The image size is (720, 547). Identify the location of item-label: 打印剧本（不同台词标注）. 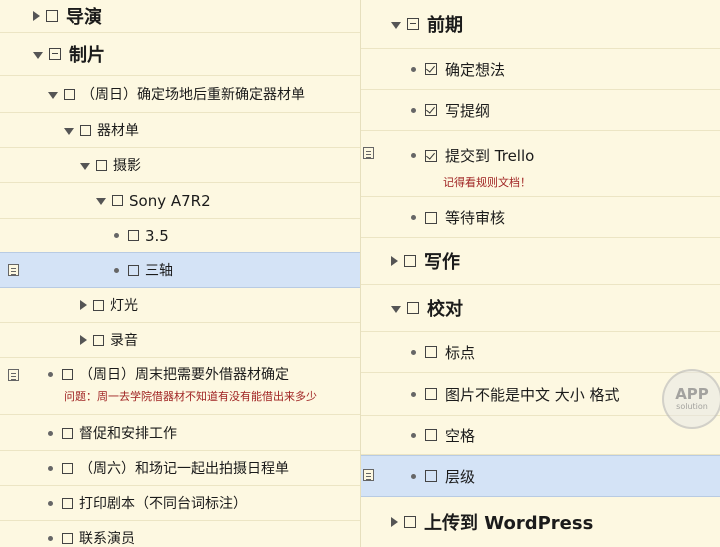
(163, 504).